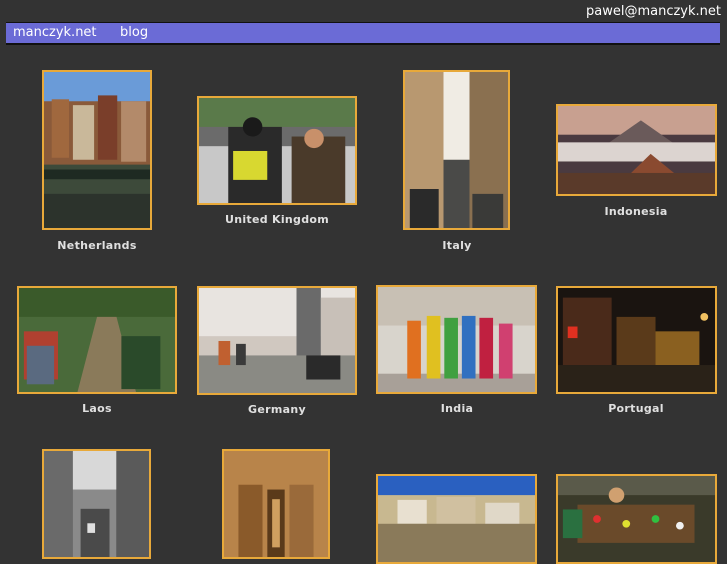  What do you see at coordinates (456, 519) in the screenshot?
I see `photo-hillside-village` at bounding box center [456, 519].